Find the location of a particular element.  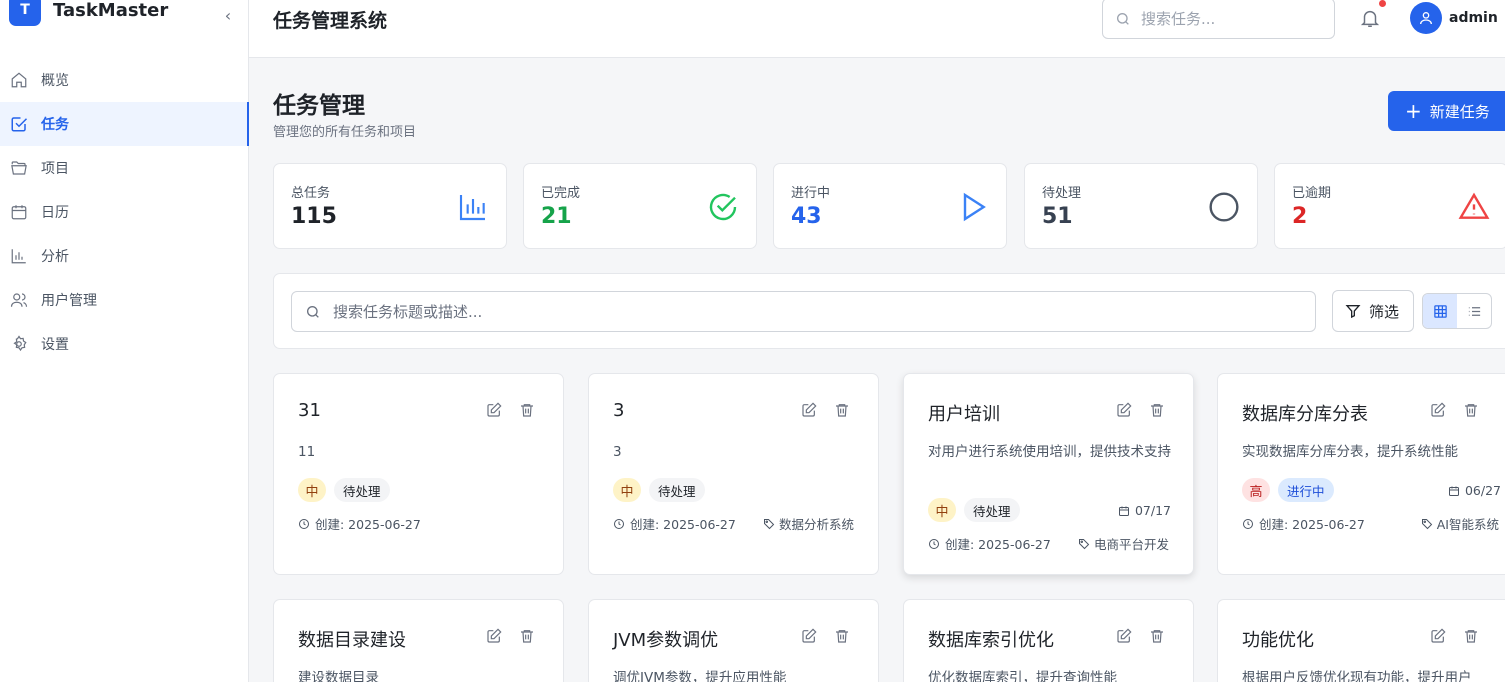

task-card: 数据目录建设 建设数据目录 is located at coordinates (418, 640).